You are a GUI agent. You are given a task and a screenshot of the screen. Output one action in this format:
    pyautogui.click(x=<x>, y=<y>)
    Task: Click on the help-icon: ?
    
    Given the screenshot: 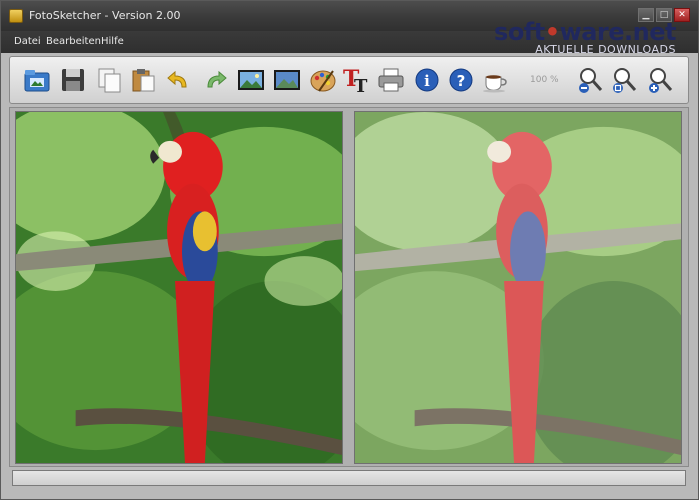 What is the action you would take?
    pyautogui.click(x=461, y=80)
    